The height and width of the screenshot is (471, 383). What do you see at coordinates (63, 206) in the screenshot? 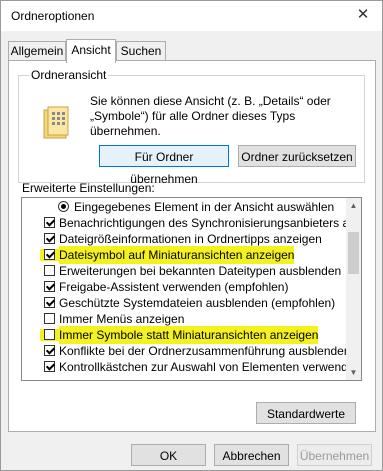
I see `radio-button` at bounding box center [63, 206].